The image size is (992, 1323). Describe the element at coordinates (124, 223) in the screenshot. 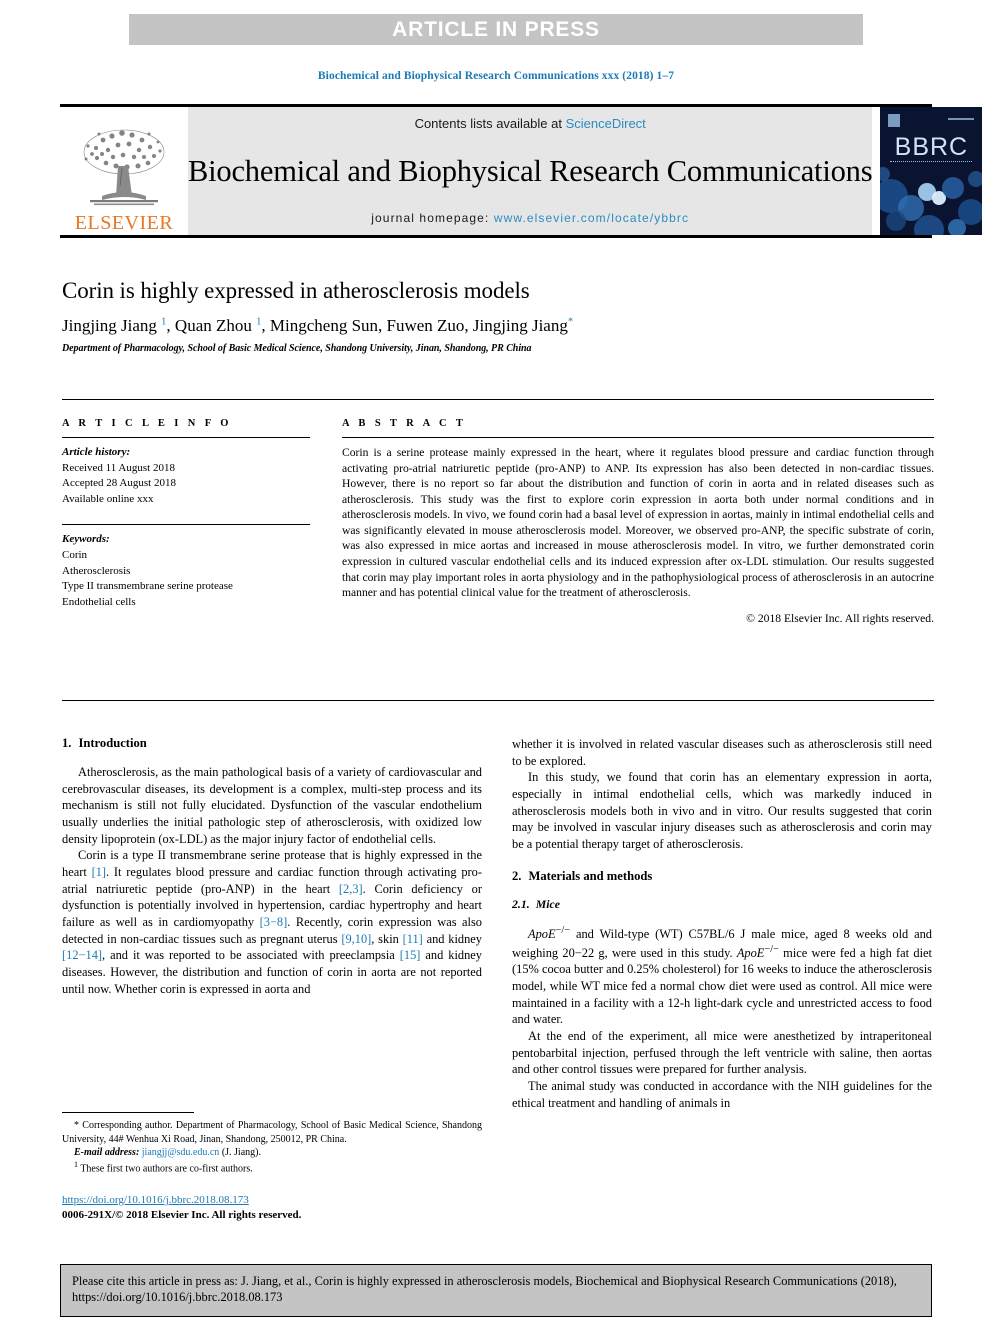

I see `elsevier-wordmark: ELSEVIER` at that location.